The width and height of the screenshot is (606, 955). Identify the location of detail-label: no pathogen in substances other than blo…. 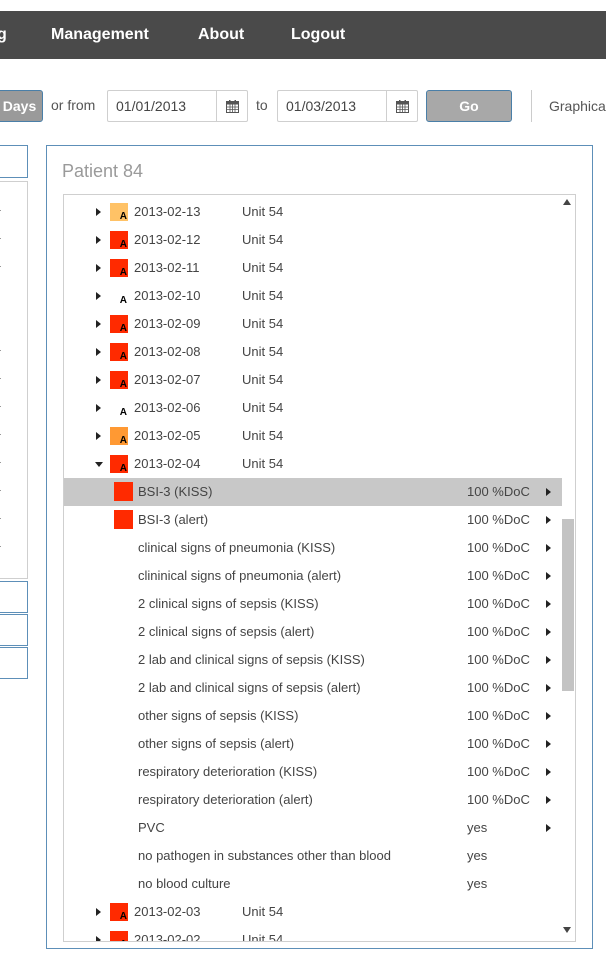
(264, 855).